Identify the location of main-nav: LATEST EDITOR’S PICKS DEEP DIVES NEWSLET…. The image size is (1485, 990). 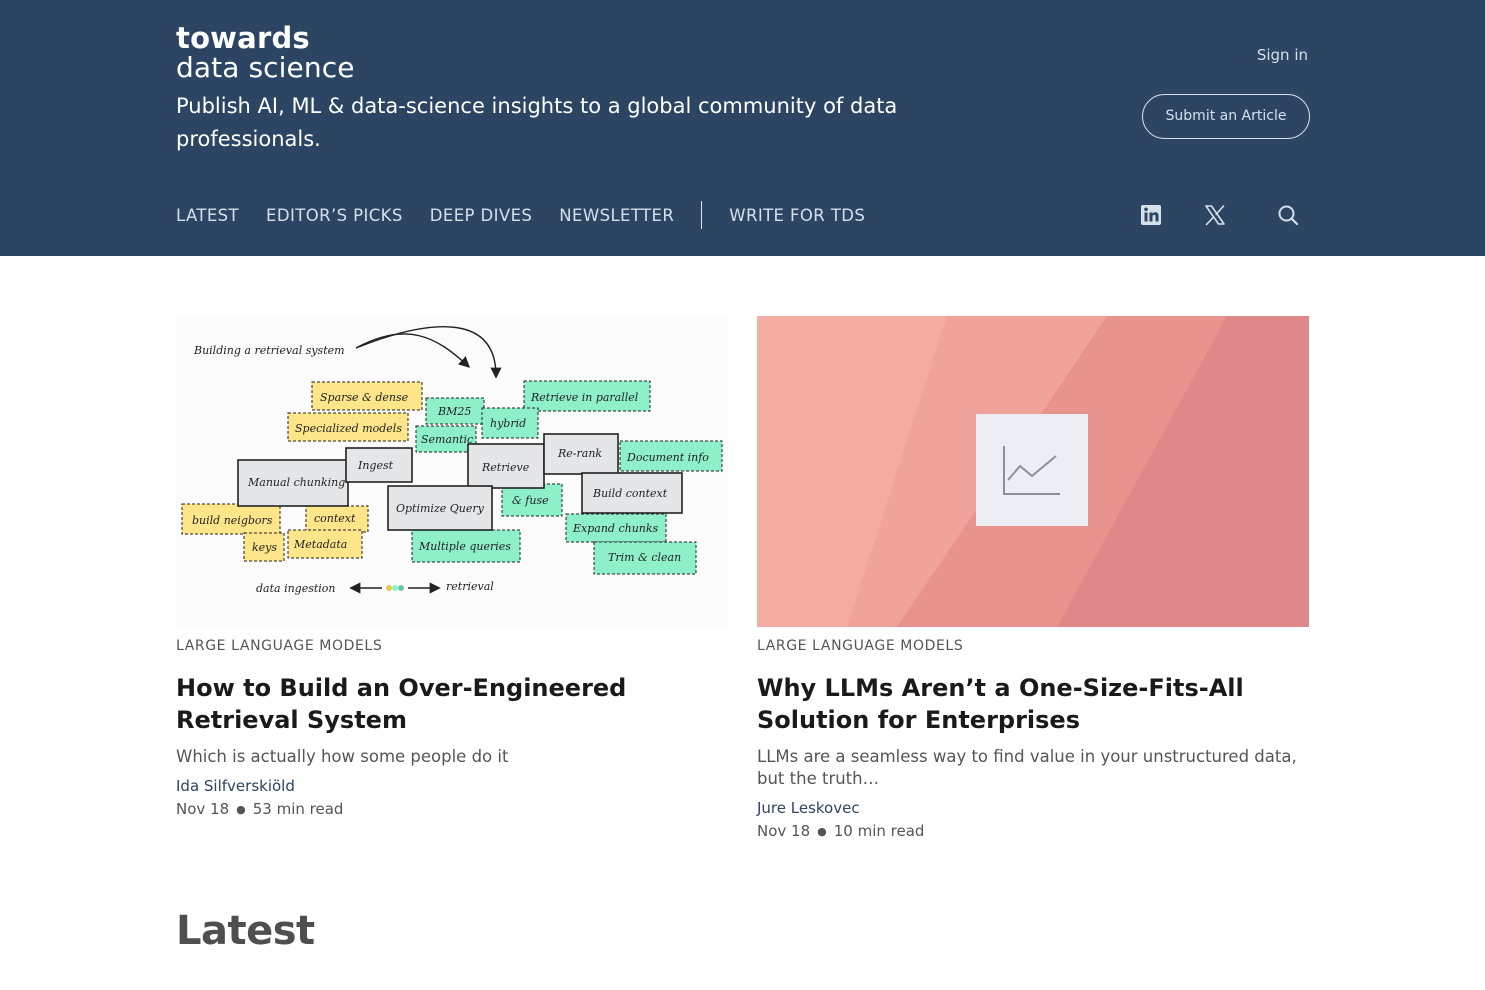
(534, 215).